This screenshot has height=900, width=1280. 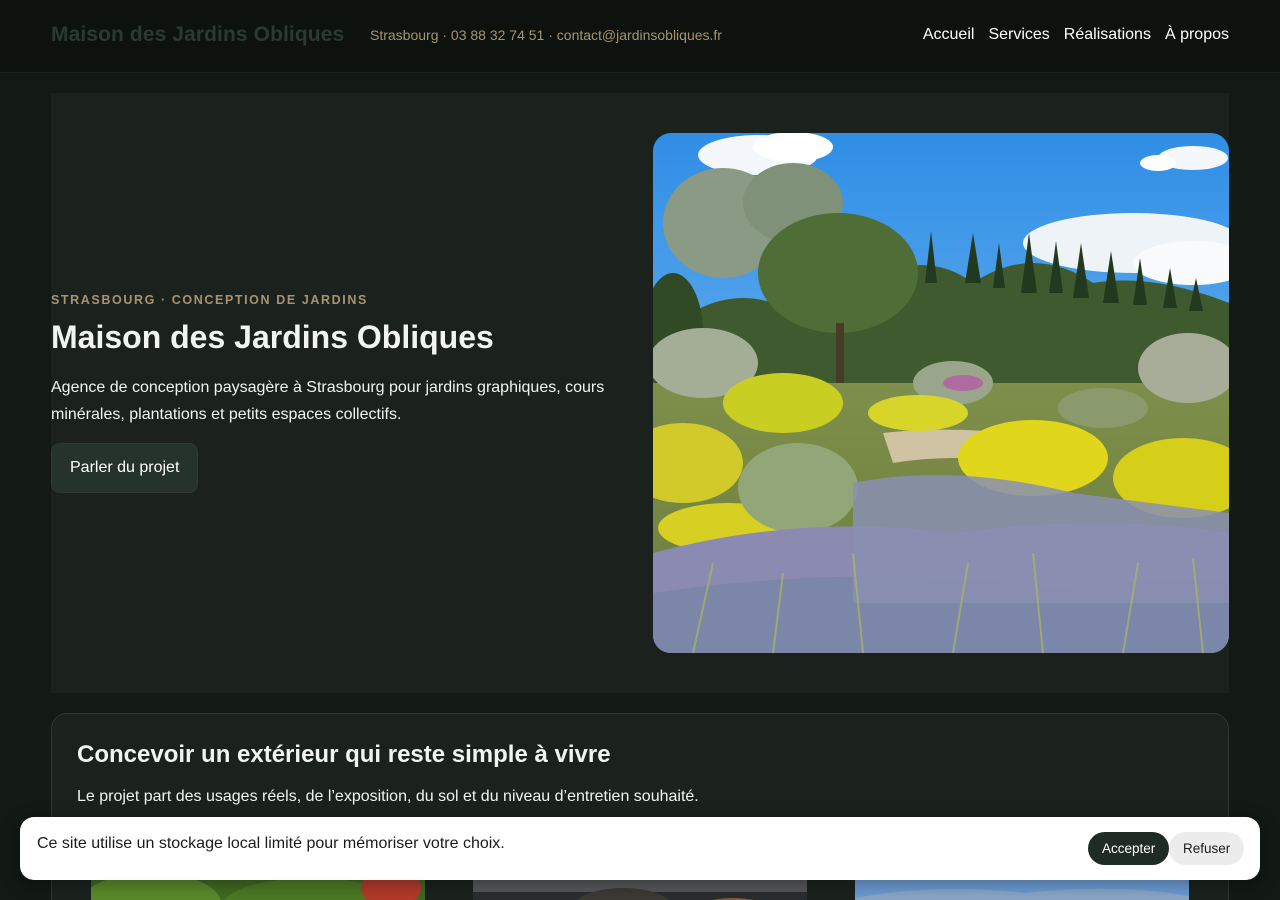 What do you see at coordinates (197, 35) in the screenshot?
I see `brand-logo-text: Maison des Jardins Obliques` at bounding box center [197, 35].